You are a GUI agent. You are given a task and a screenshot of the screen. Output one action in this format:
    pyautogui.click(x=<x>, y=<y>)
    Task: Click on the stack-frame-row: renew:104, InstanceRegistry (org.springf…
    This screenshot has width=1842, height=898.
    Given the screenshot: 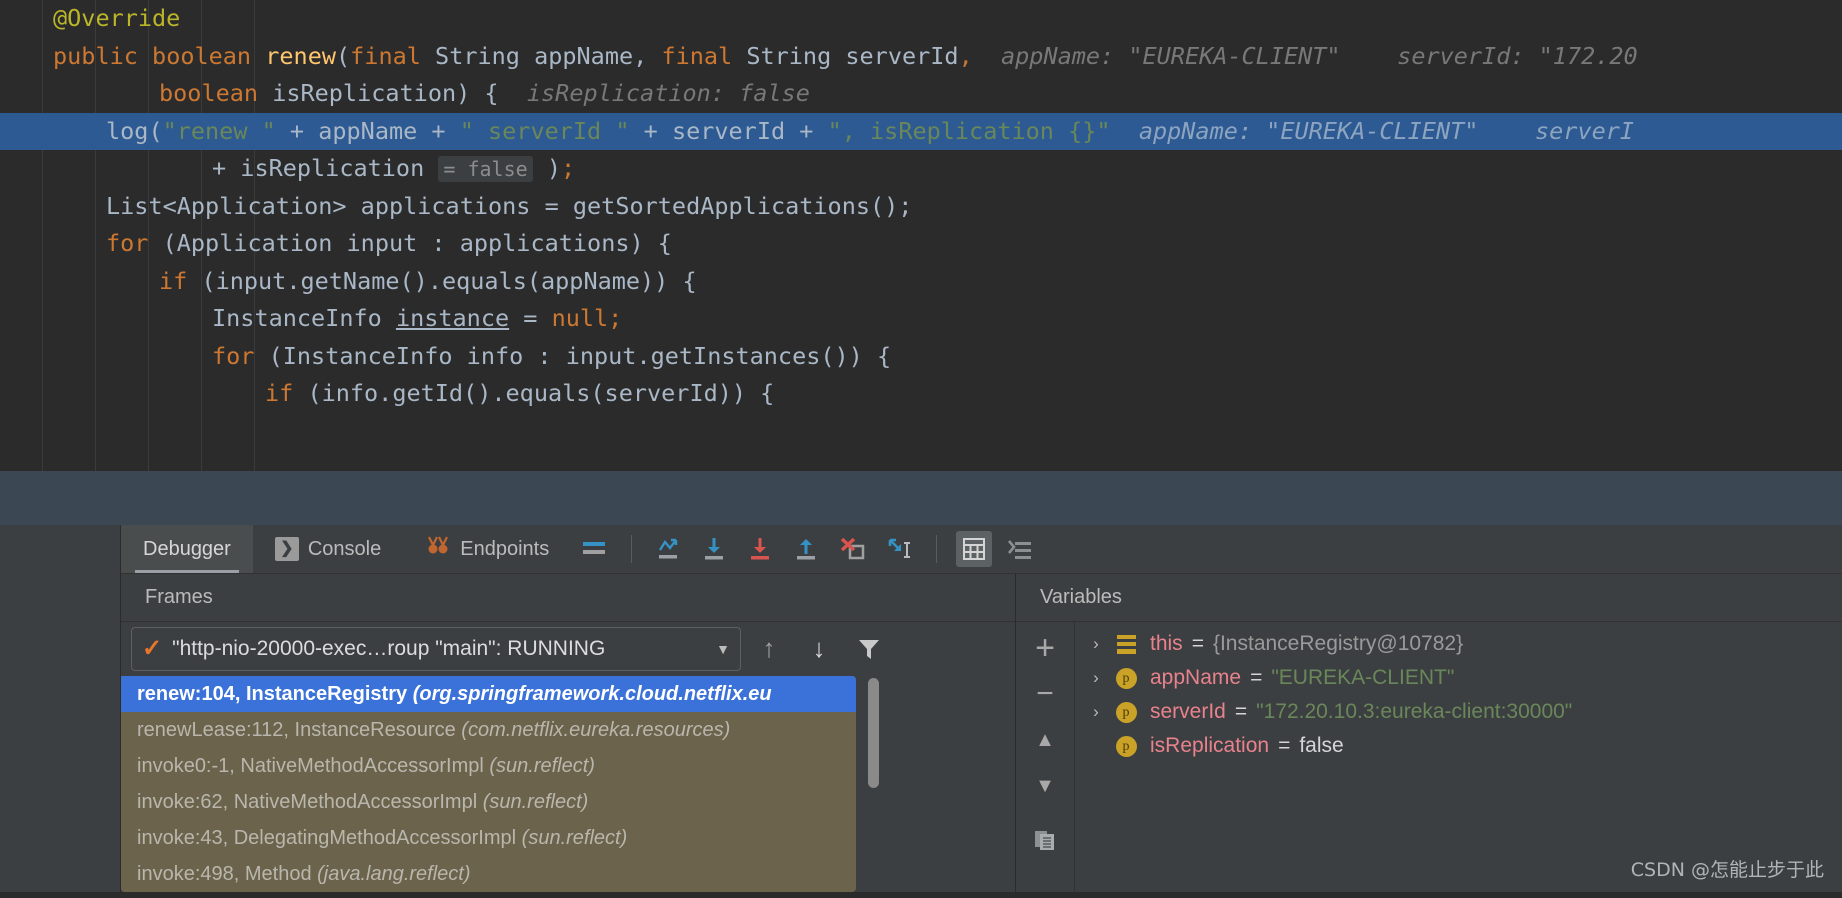 What is the action you would take?
    pyautogui.click(x=488, y=694)
    